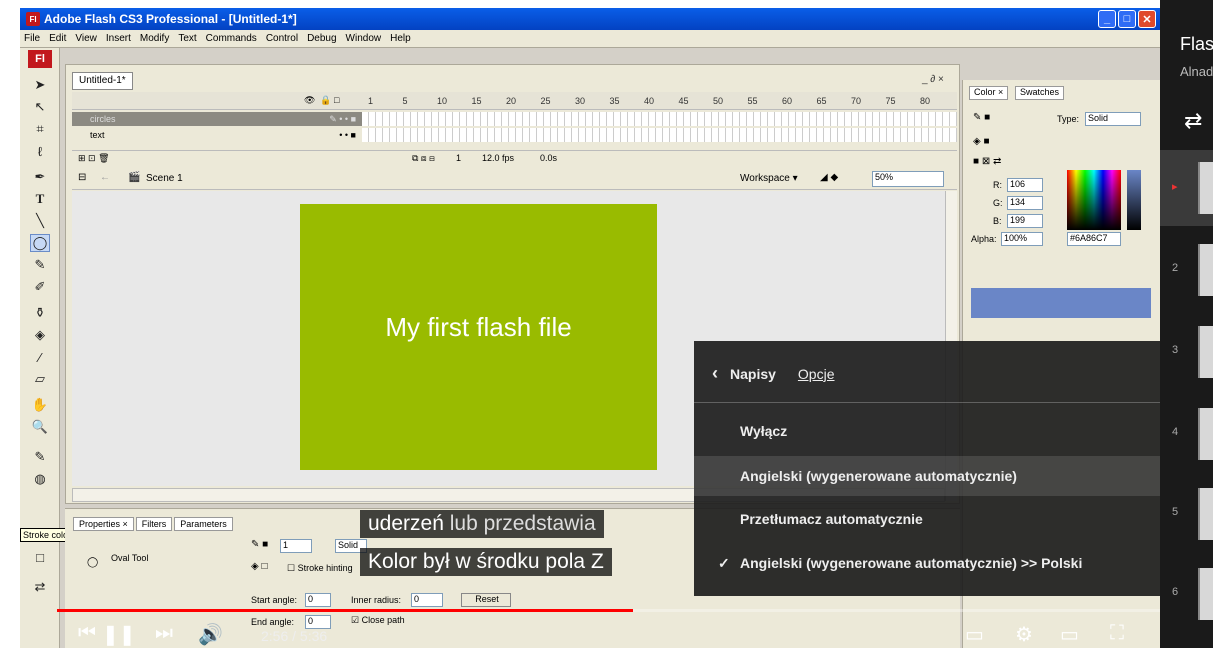 The height and width of the screenshot is (648, 1213). I want to click on next-icon: ⏭, so click(164, 633).